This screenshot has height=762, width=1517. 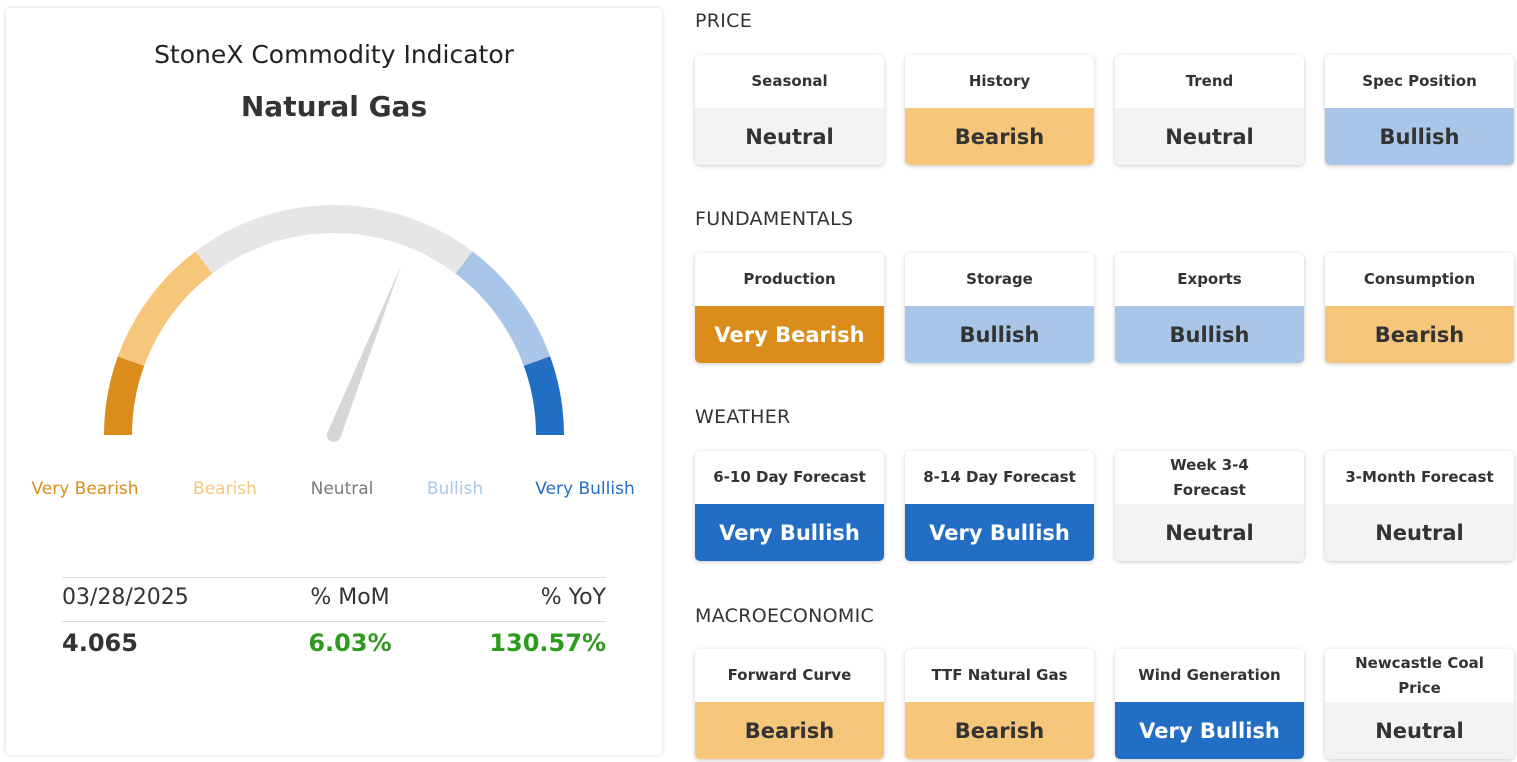 I want to click on stats-mom-header: % MoM, so click(x=350, y=597).